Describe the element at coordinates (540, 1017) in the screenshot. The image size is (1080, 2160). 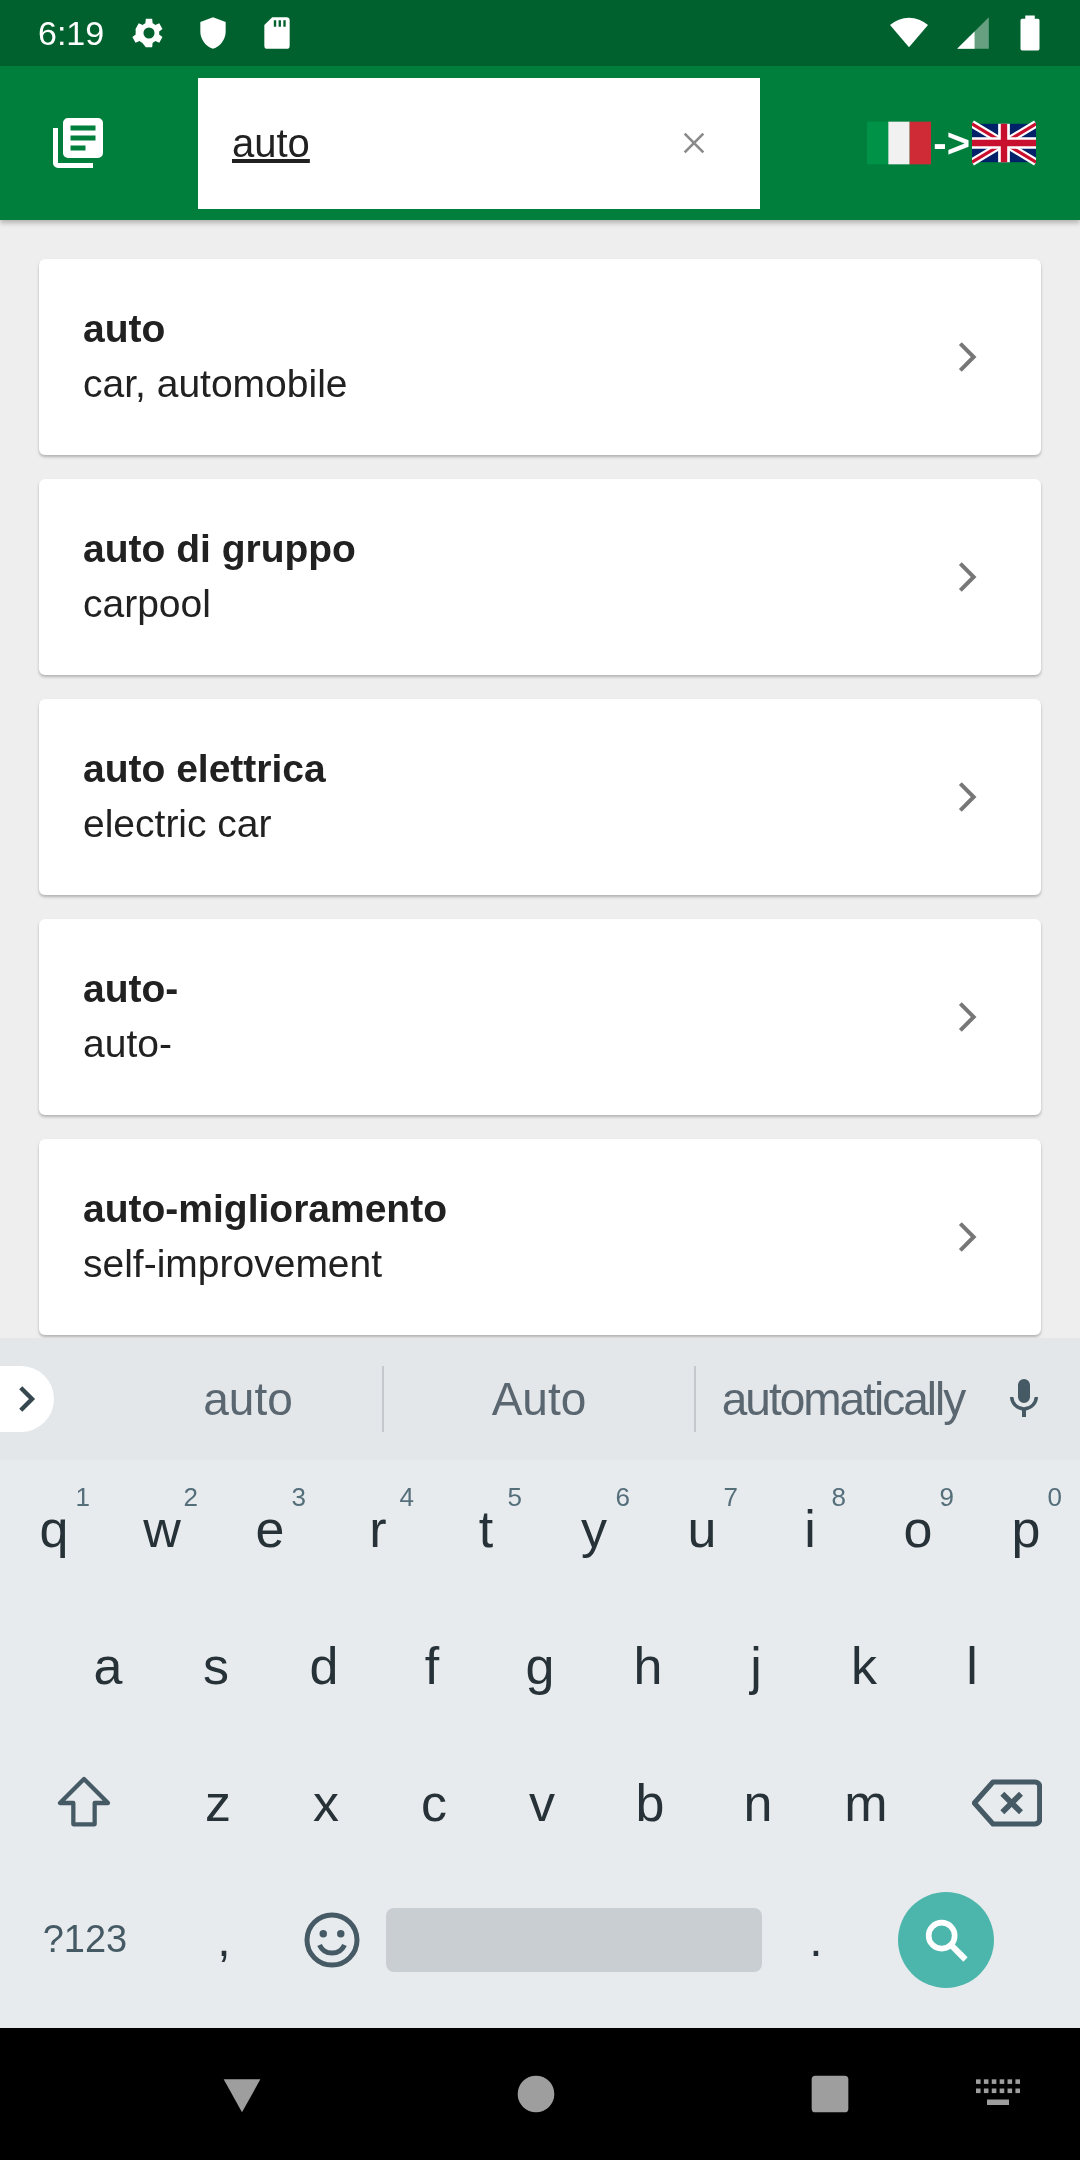
I see `result-card: auto- auto-` at that location.